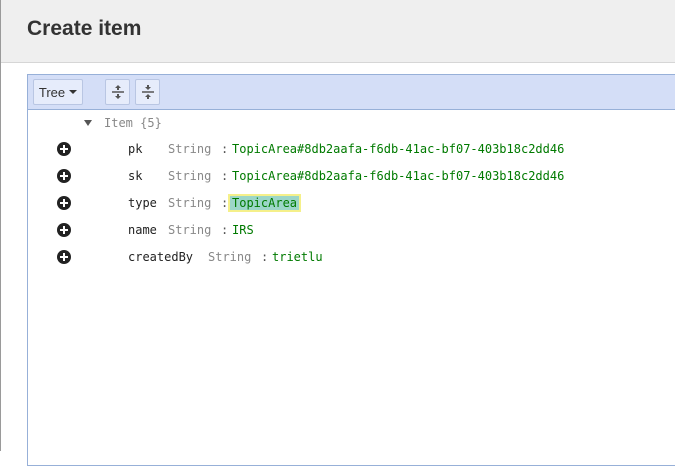  What do you see at coordinates (52, 92) in the screenshot?
I see `mode-label: Tree` at bounding box center [52, 92].